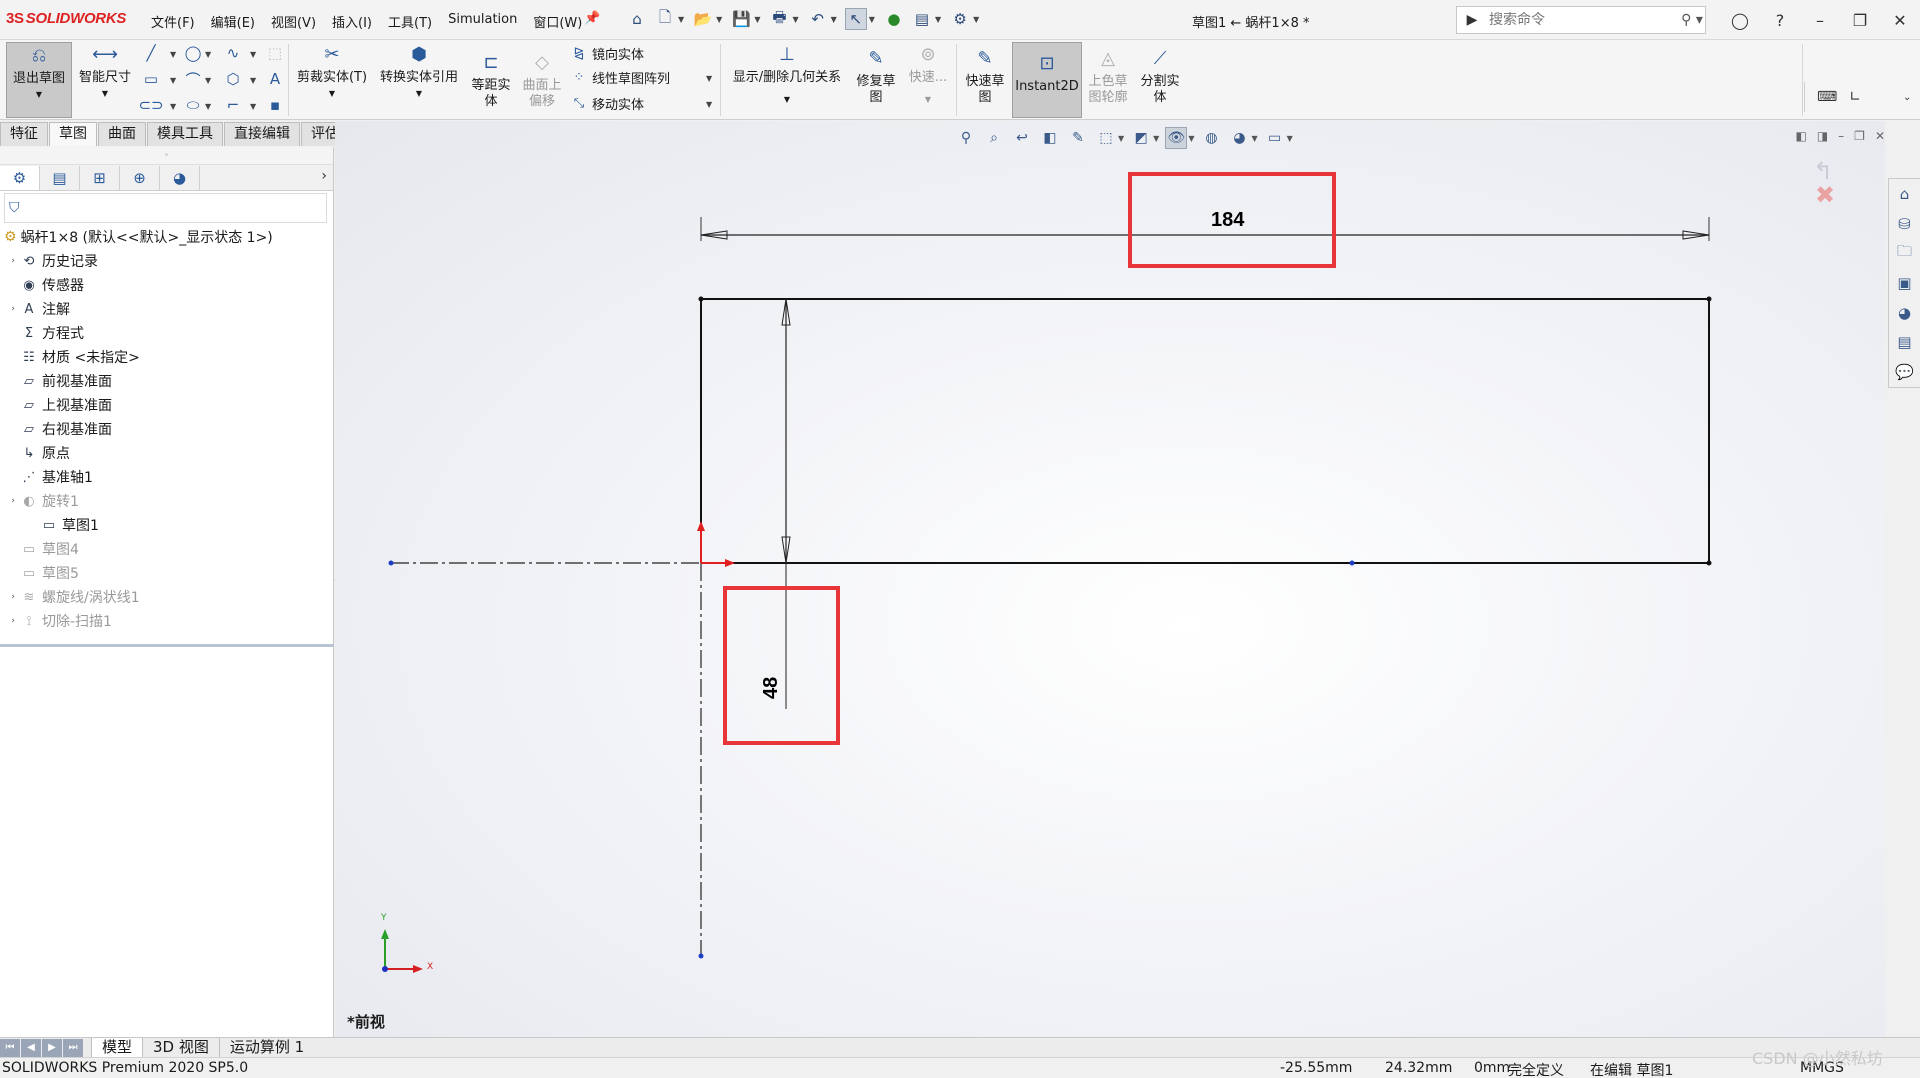 This screenshot has width=1920, height=1078. I want to click on quick-snaps-button: ⊚ 快速... ▼, so click(928, 75).